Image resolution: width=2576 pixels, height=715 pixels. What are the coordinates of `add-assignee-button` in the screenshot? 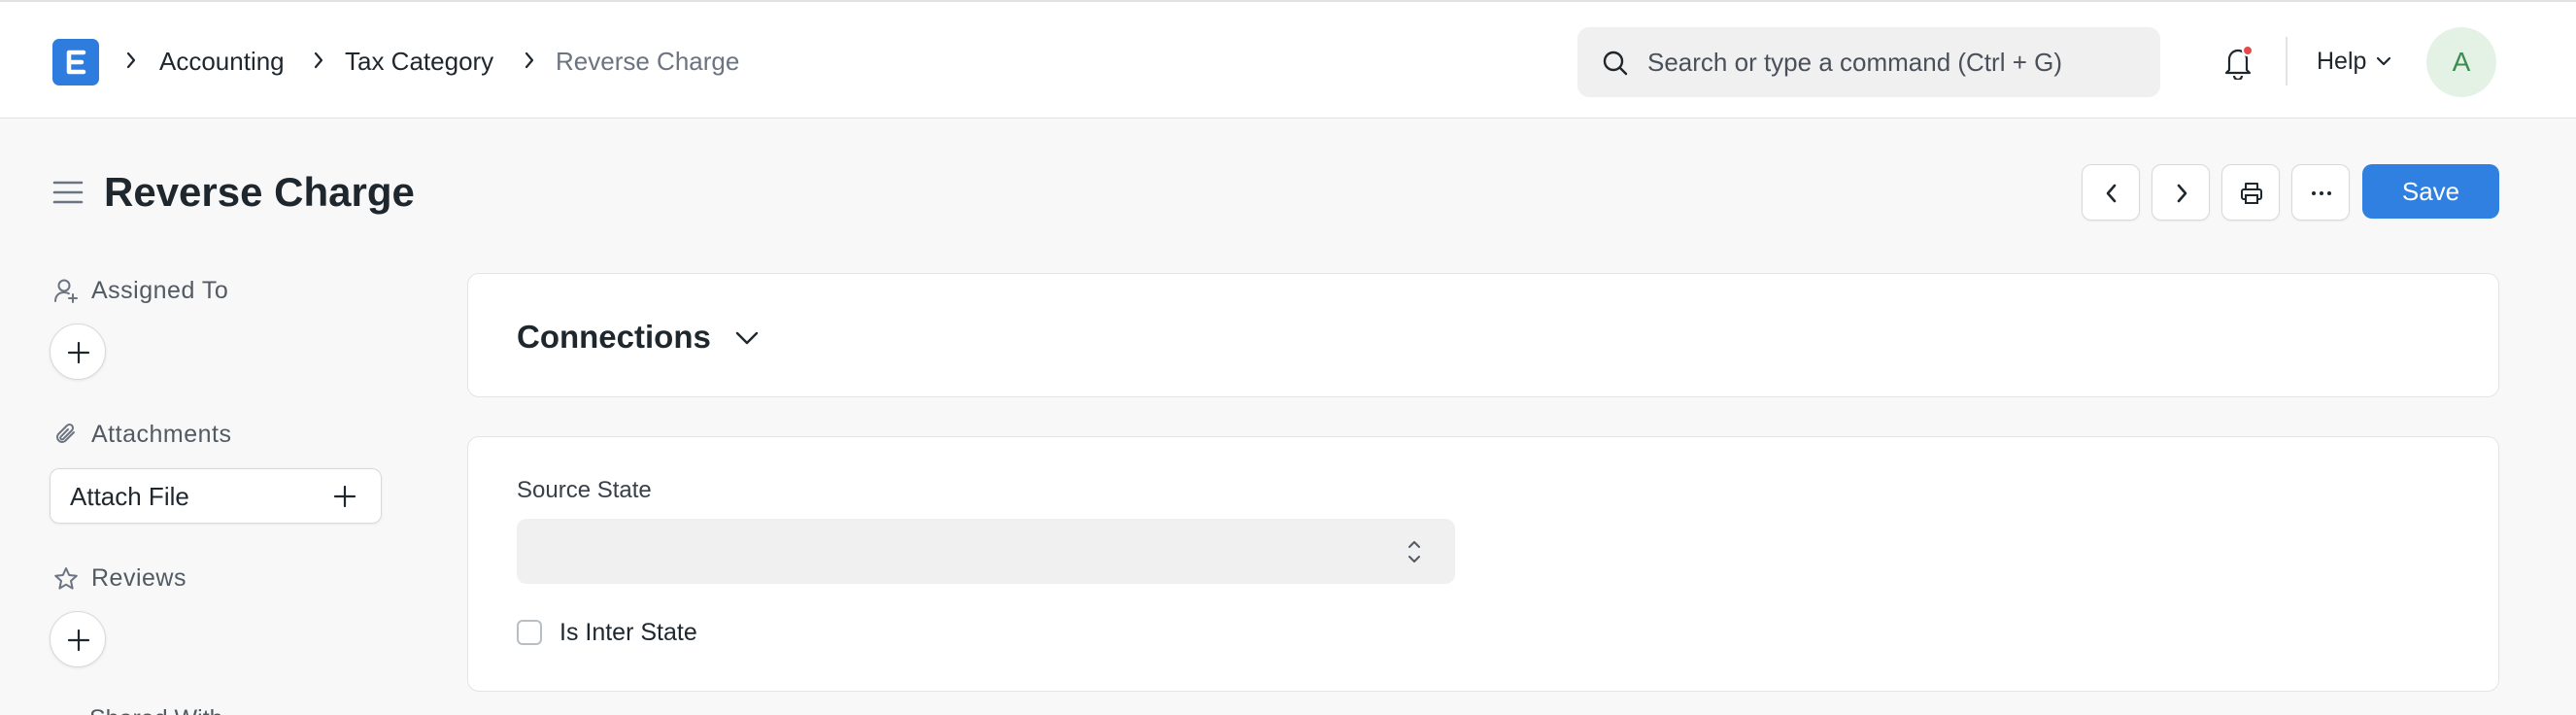 It's located at (78, 351).